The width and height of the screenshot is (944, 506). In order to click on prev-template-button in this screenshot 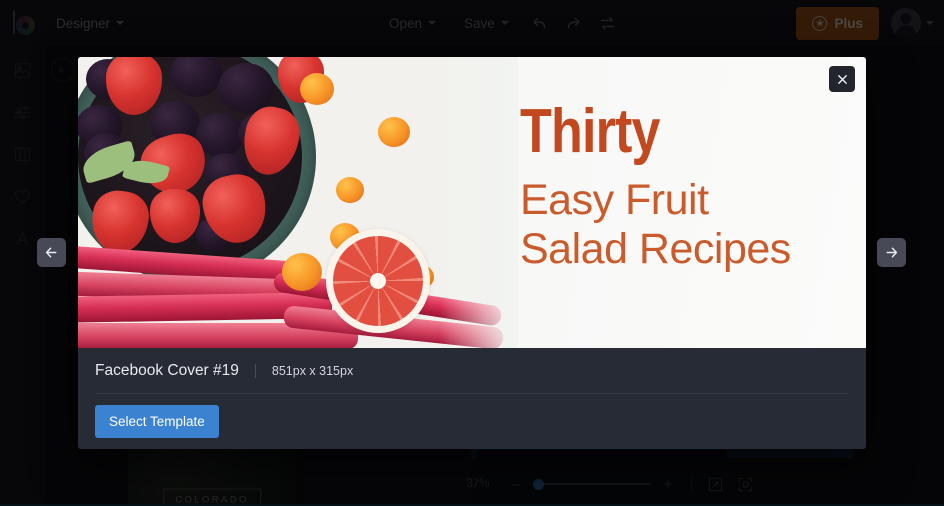, I will do `click(51, 252)`.